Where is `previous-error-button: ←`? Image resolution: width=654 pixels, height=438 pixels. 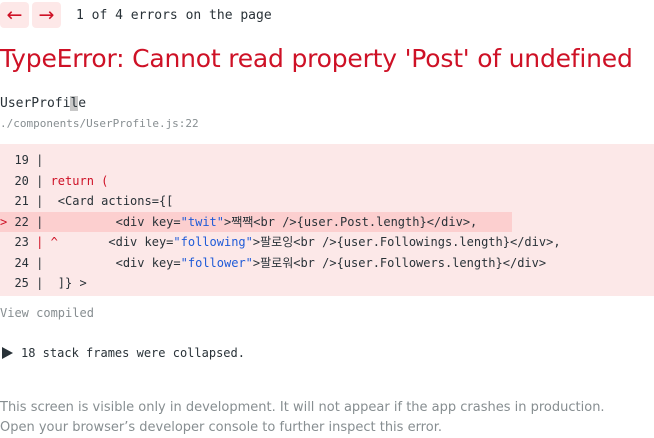 previous-error-button: ← is located at coordinates (14, 15).